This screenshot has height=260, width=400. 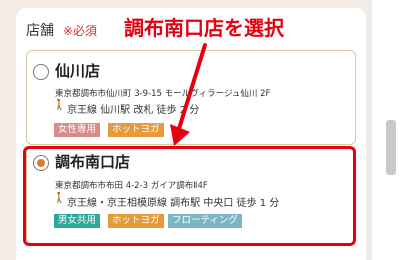 I want to click on annotation-arrow, so click(x=188, y=94).